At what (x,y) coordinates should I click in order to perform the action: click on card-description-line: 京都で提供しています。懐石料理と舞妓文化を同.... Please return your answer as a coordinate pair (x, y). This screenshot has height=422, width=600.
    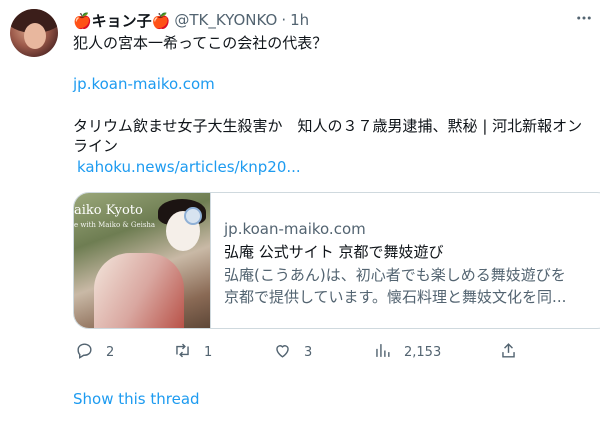
    Looking at the image, I should click on (395, 297).